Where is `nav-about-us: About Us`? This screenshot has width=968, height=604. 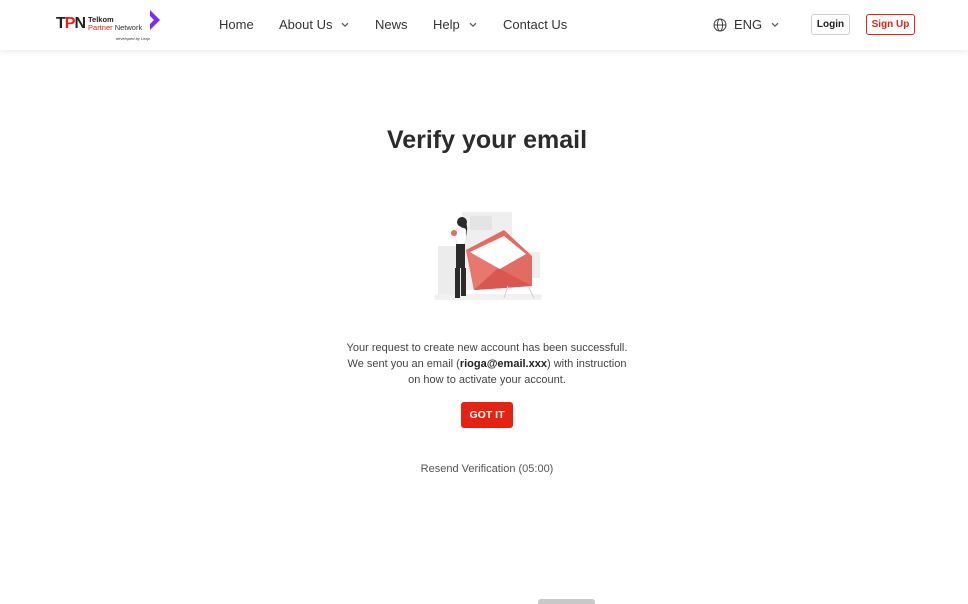 nav-about-us: About Us is located at coordinates (314, 24).